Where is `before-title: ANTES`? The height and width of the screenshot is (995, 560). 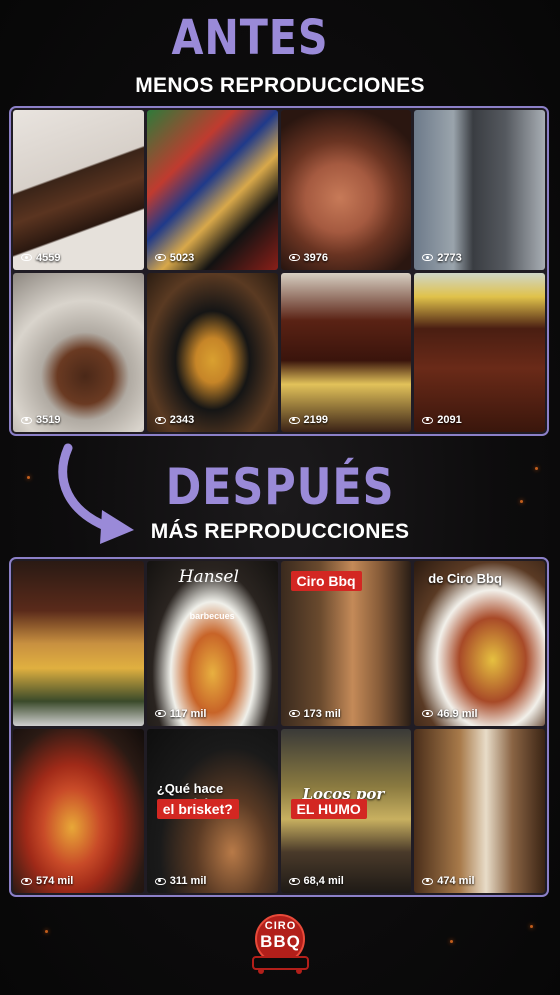 before-title: ANTES is located at coordinates (250, 38).